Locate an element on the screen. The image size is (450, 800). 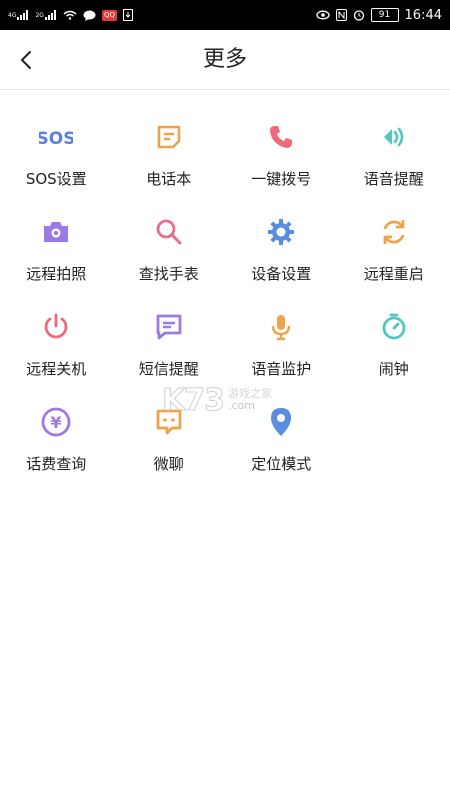
status-bar: 4G 2G QQ 91 16:44 is located at coordinates (225, 15).